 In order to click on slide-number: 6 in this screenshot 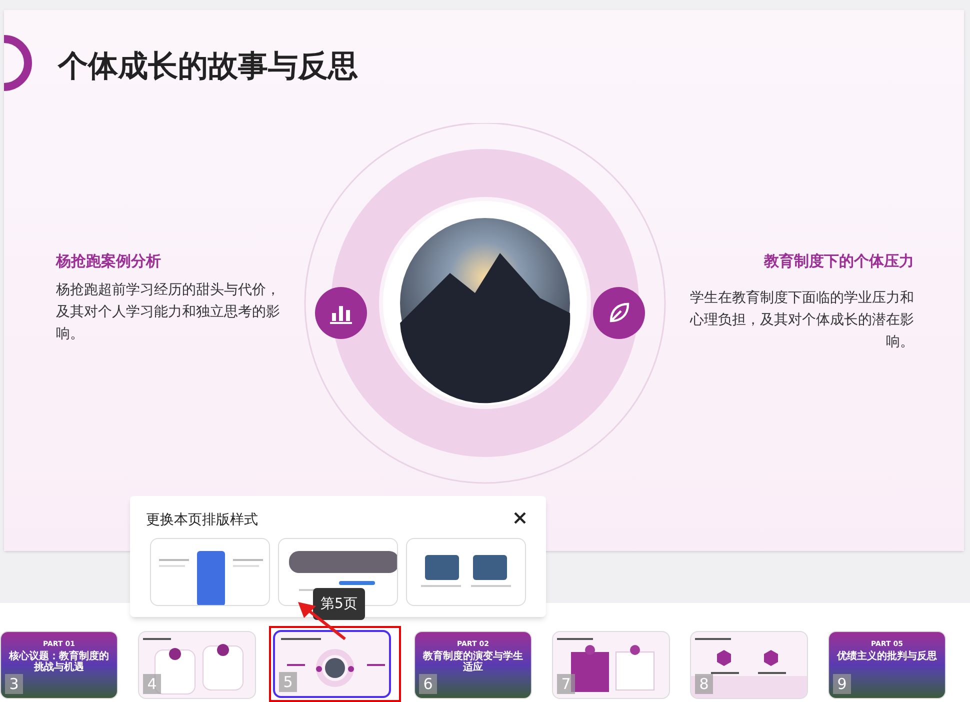, I will do `click(428, 684)`.